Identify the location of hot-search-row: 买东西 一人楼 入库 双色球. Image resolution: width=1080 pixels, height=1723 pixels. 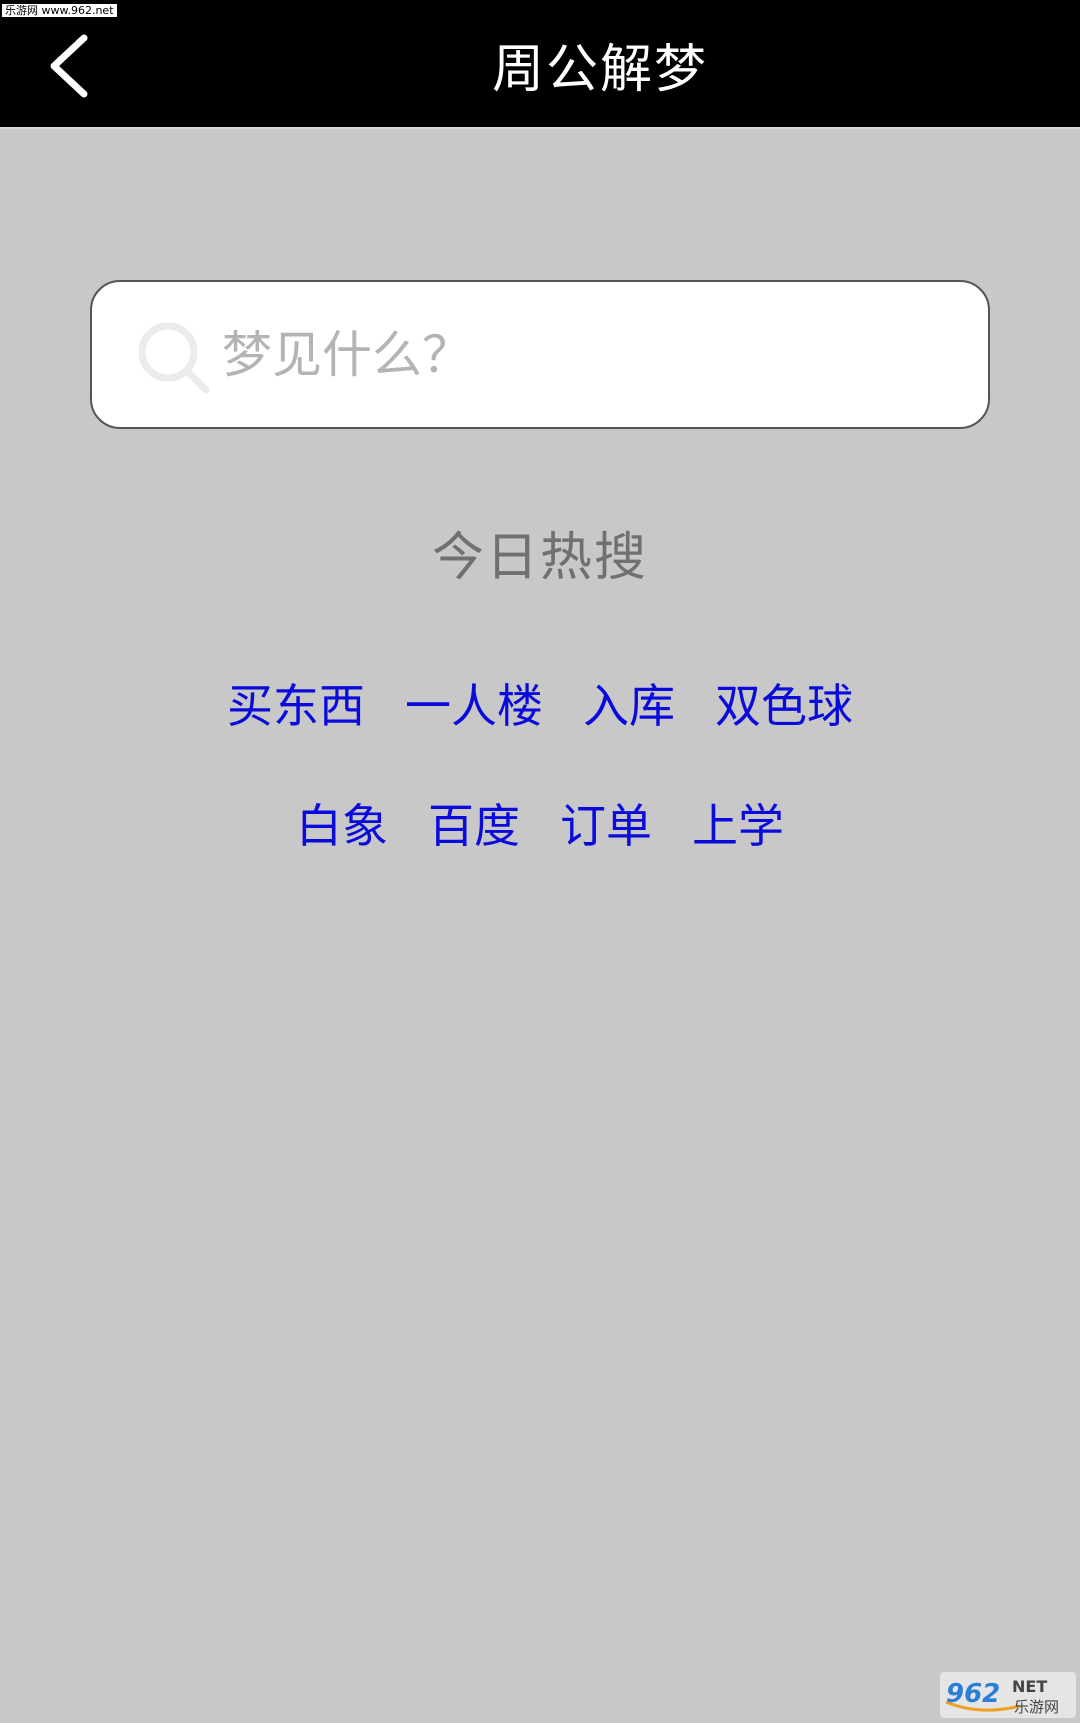
(540, 706).